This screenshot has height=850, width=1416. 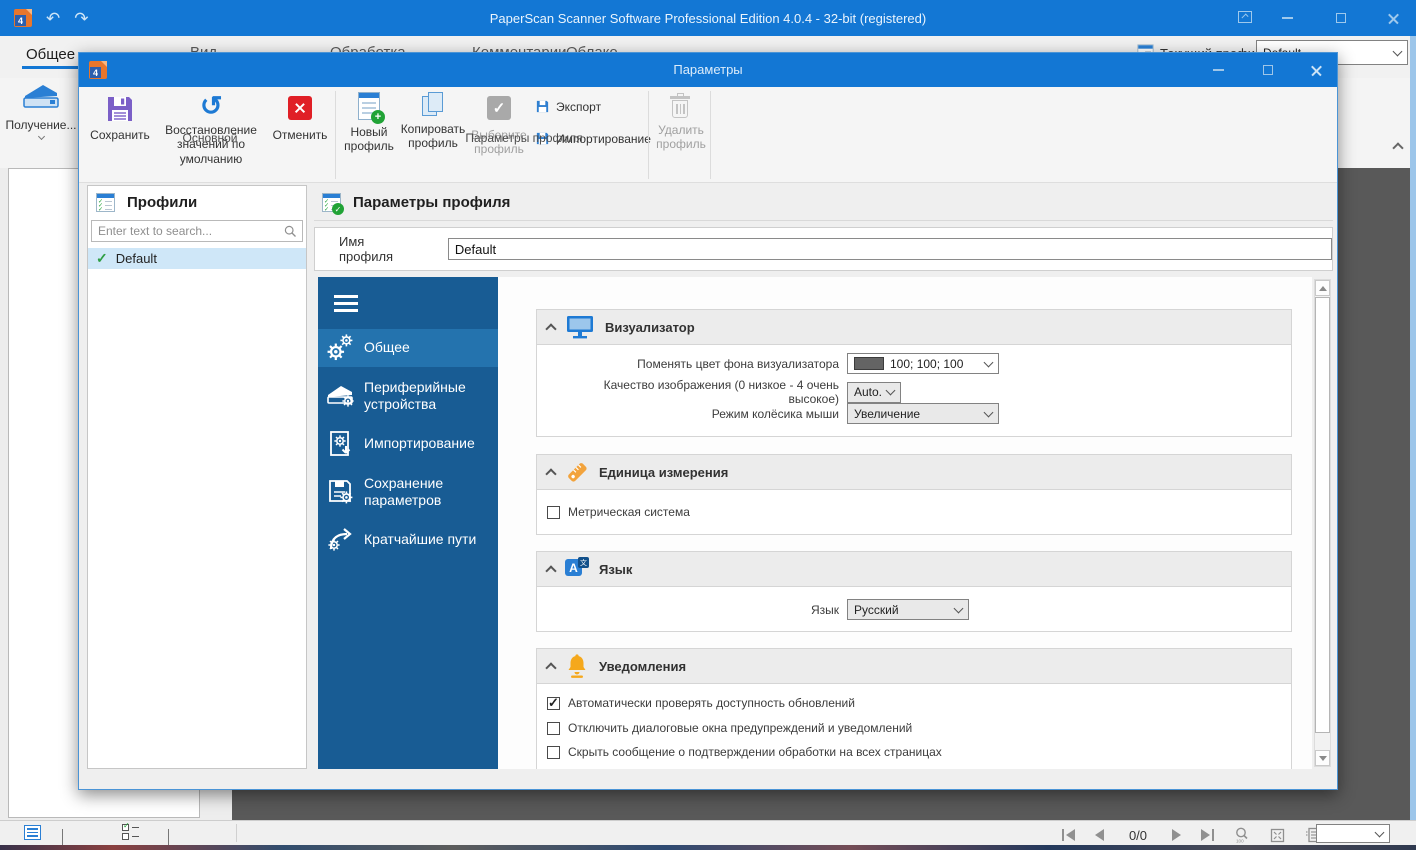 What do you see at coordinates (708, 69) in the screenshot?
I see `dialog-title: Параметры` at bounding box center [708, 69].